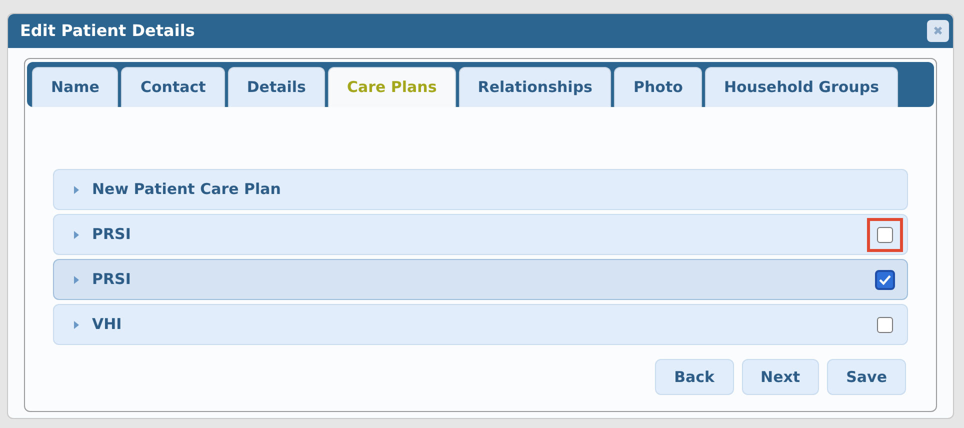 This screenshot has height=428, width=964. I want to click on care-plan-label: New Patient Care Plan, so click(187, 189).